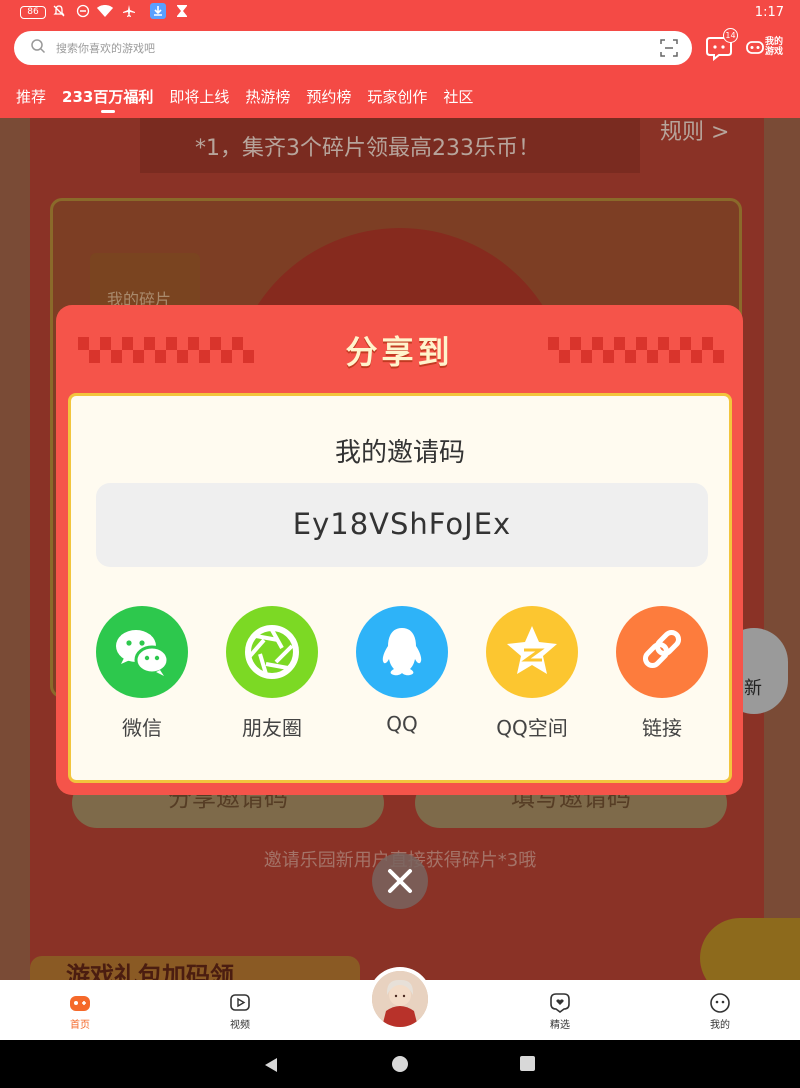  What do you see at coordinates (240, 1014) in the screenshot?
I see `nav-video: 视频` at bounding box center [240, 1014].